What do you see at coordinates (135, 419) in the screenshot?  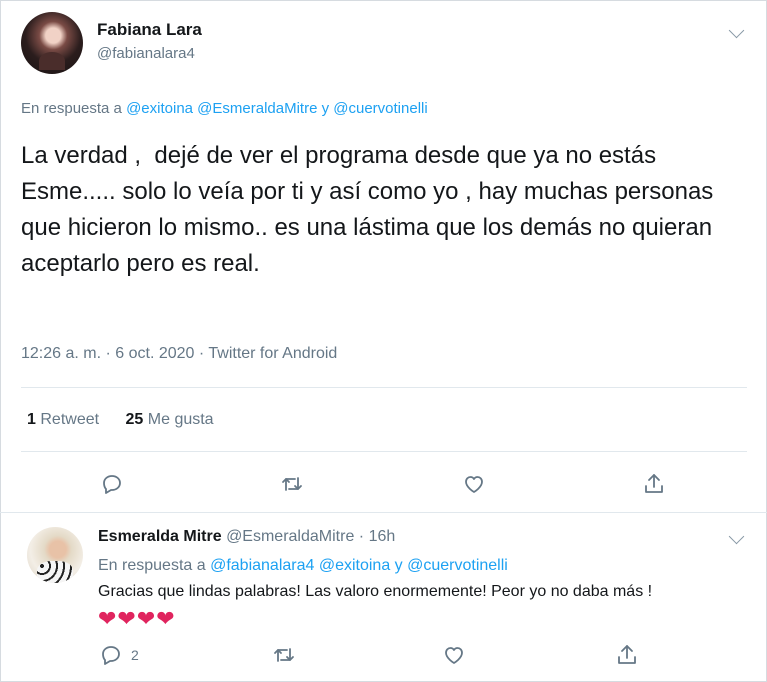 I see `like-count: 25` at bounding box center [135, 419].